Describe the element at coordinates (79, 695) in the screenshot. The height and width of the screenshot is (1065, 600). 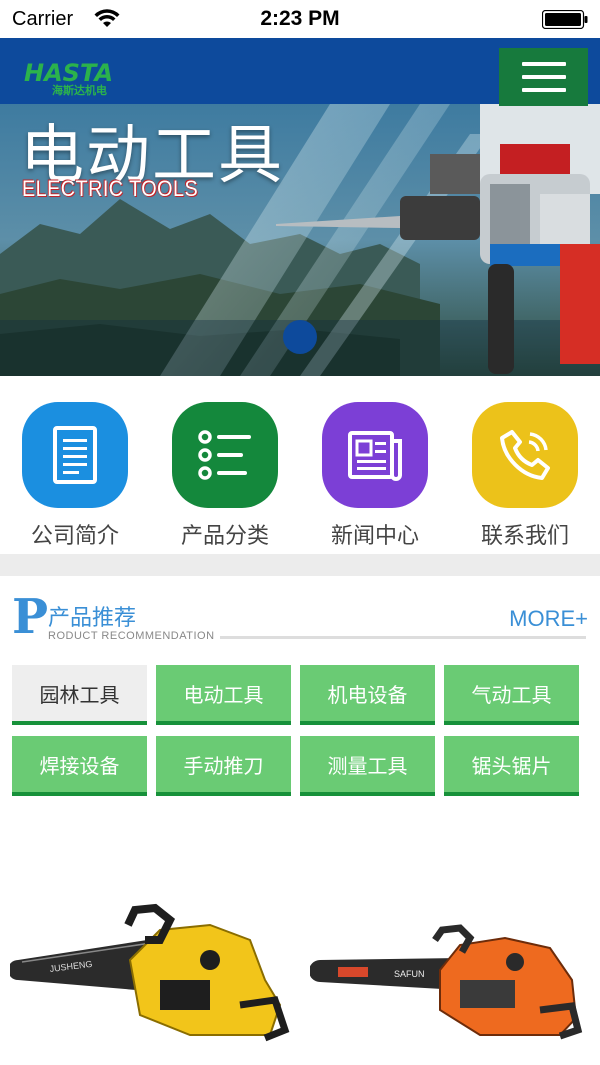
I see `category-tab-garden-tools: 园林工具` at that location.